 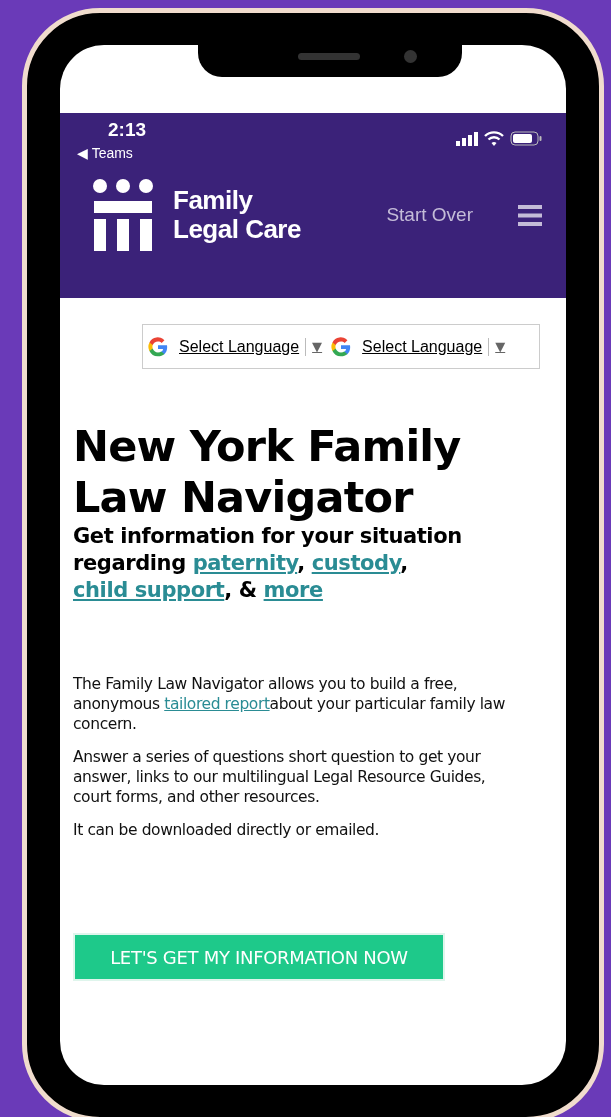 What do you see at coordinates (530, 215) in the screenshot?
I see `menu-icon` at bounding box center [530, 215].